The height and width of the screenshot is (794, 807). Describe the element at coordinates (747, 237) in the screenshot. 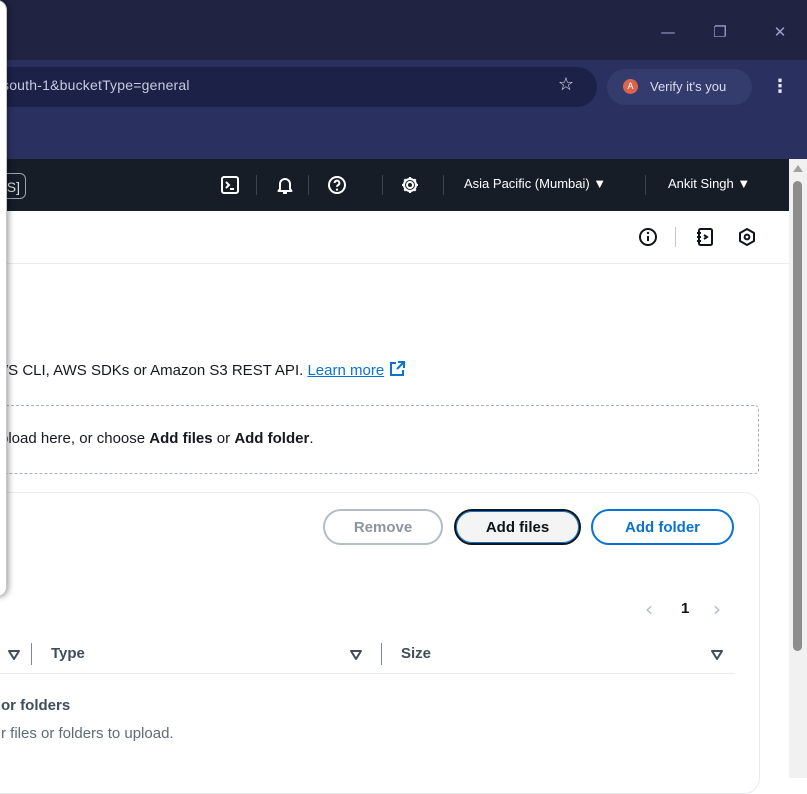

I see `feedback-icon` at that location.